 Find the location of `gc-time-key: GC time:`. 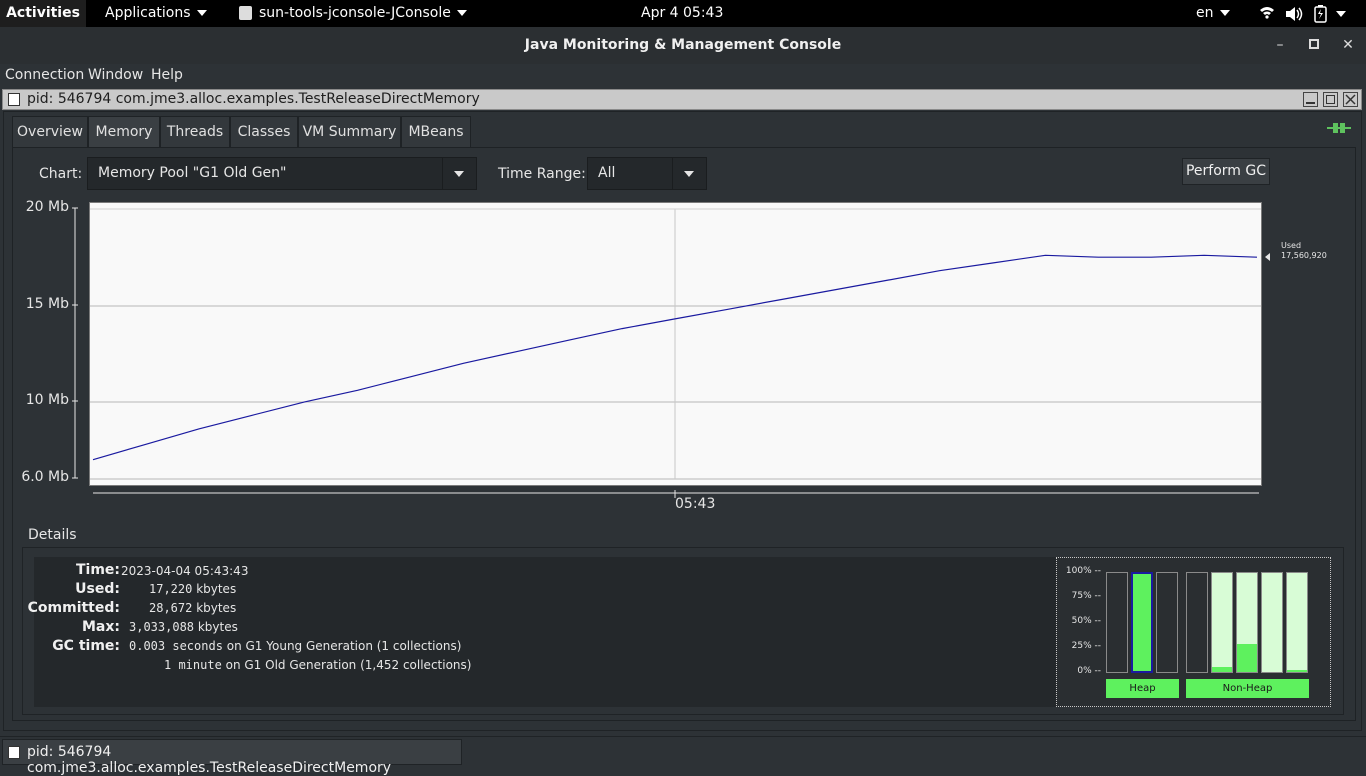

gc-time-key: GC time: is located at coordinates (86, 646).